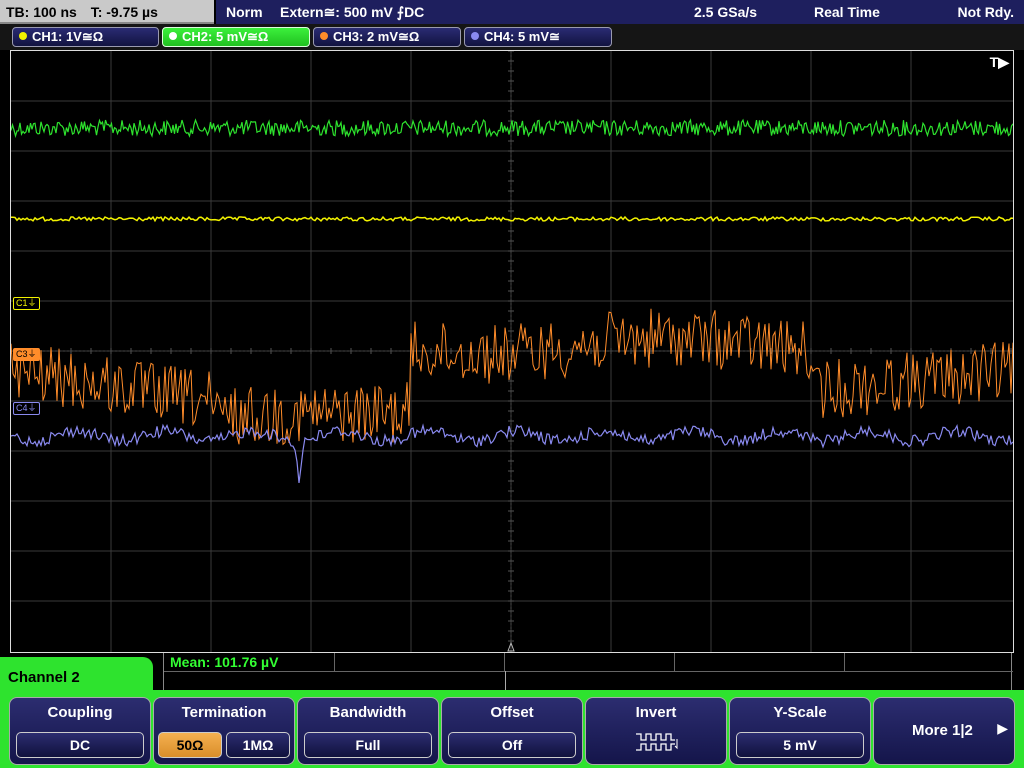 Image resolution: width=1024 pixels, height=768 pixels. What do you see at coordinates (41, 12) in the screenshot?
I see `timebase-label: TB: 100 ns` at bounding box center [41, 12].